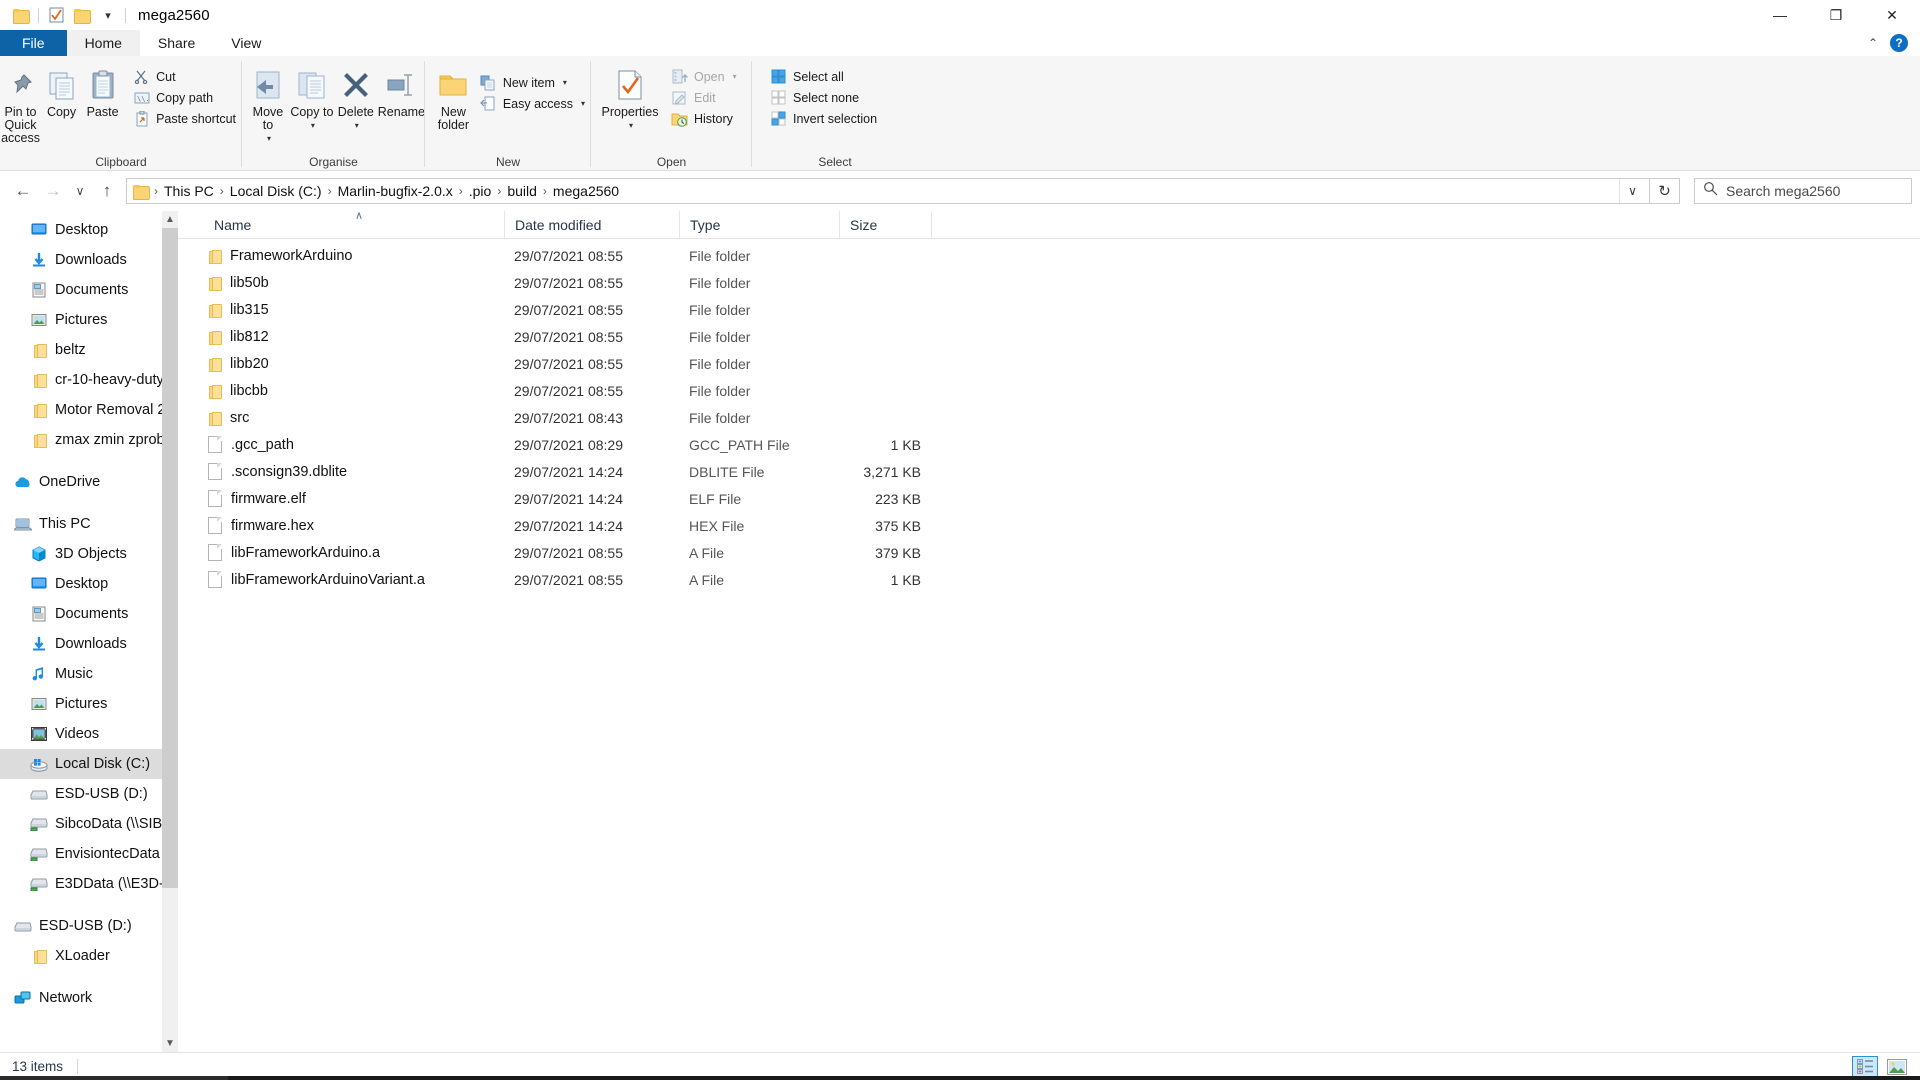 The image size is (1920, 1080). I want to click on breadcrumb-item: Marlin-bugfix-2.0.x, so click(395, 191).